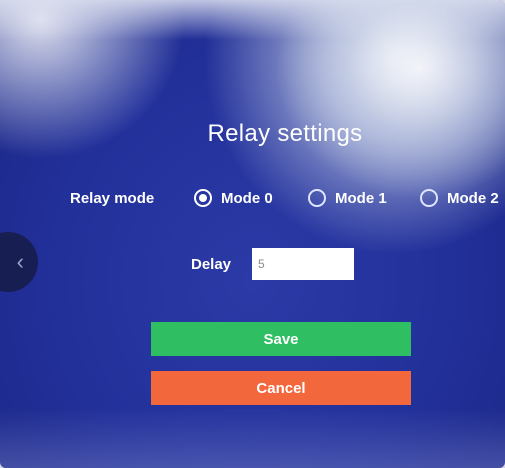 The height and width of the screenshot is (468, 505). Describe the element at coordinates (473, 198) in the screenshot. I see `radio-mode-2-label: Mode 2` at that location.